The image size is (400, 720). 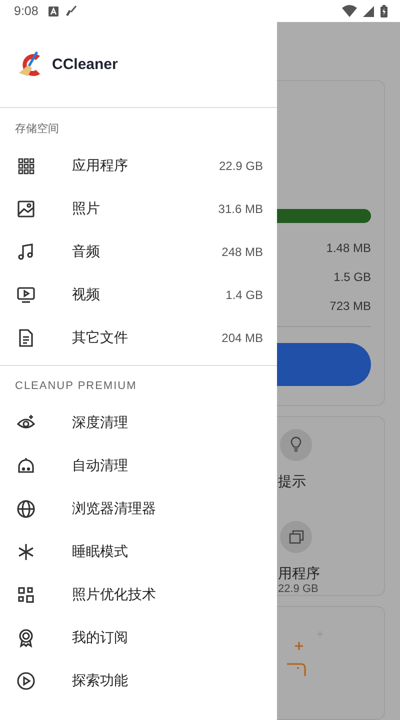 I want to click on status-time: 9:08, so click(x=26, y=11).